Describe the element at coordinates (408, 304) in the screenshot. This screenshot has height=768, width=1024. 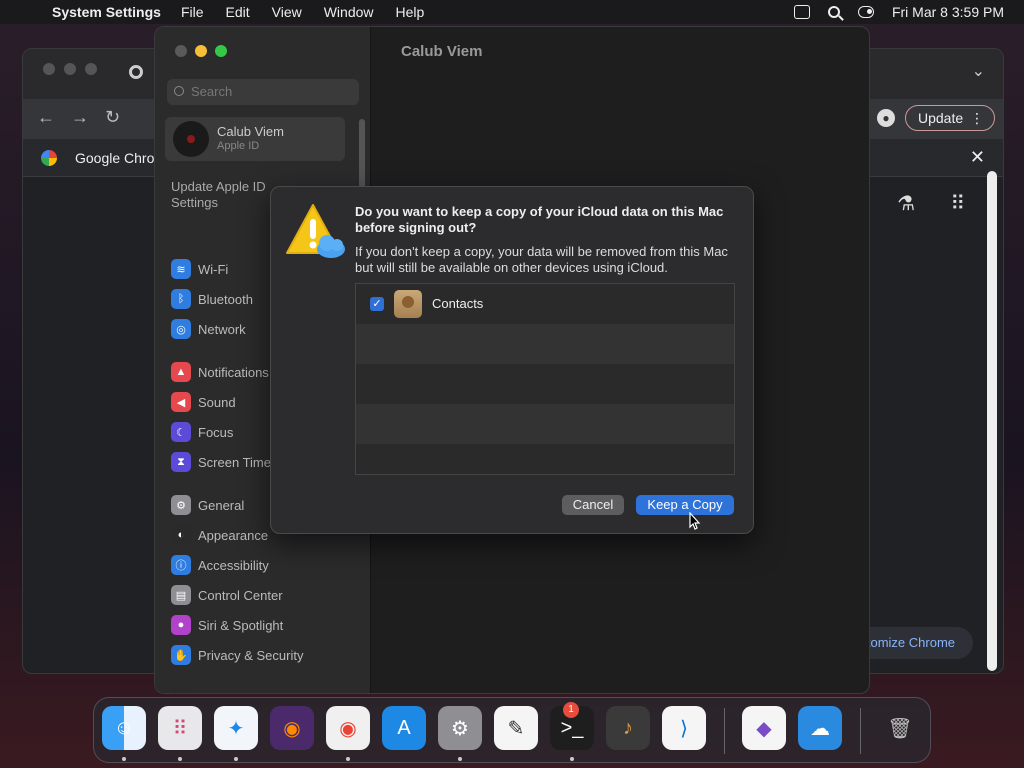
I see `contacts-app-icon` at that location.